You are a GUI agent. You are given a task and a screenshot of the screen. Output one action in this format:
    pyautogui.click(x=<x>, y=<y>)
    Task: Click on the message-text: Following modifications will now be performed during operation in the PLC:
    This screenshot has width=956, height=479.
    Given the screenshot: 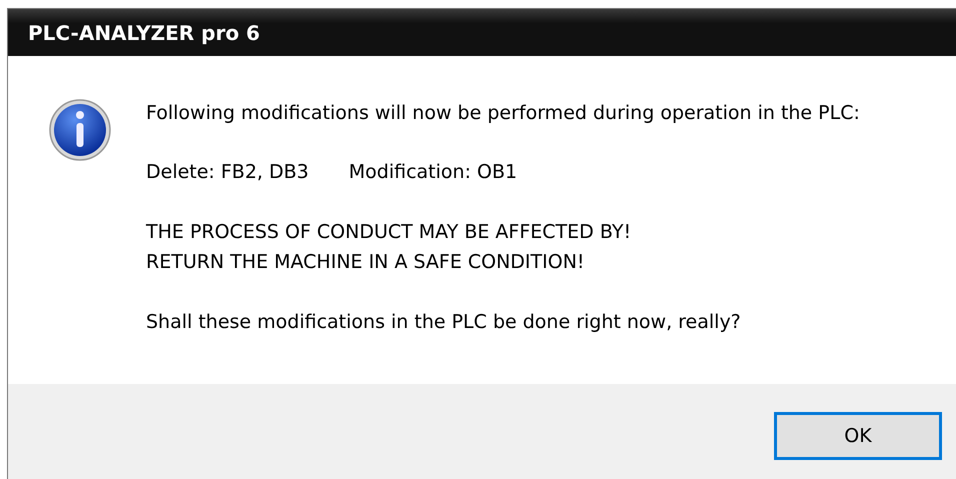 What is the action you would take?
    pyautogui.click(x=503, y=113)
    